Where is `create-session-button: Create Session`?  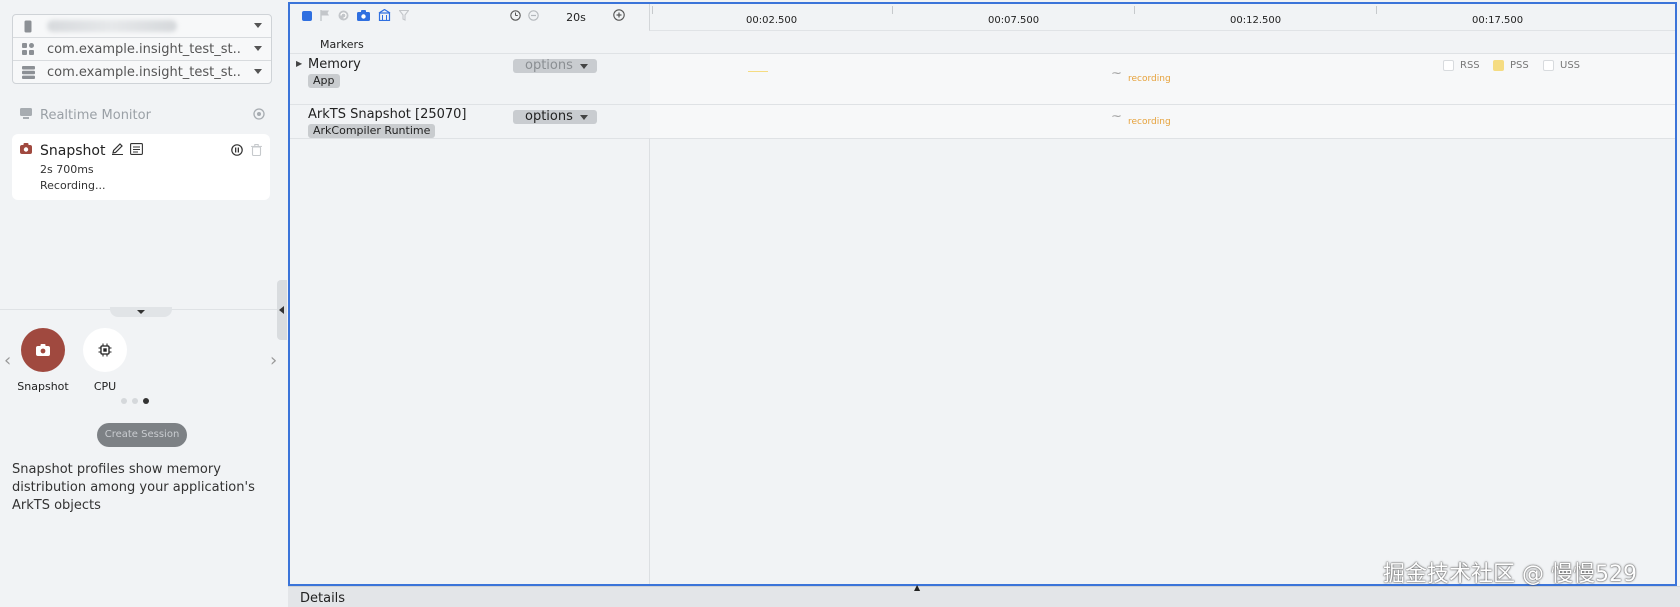
create-session-button: Create Session is located at coordinates (142, 435).